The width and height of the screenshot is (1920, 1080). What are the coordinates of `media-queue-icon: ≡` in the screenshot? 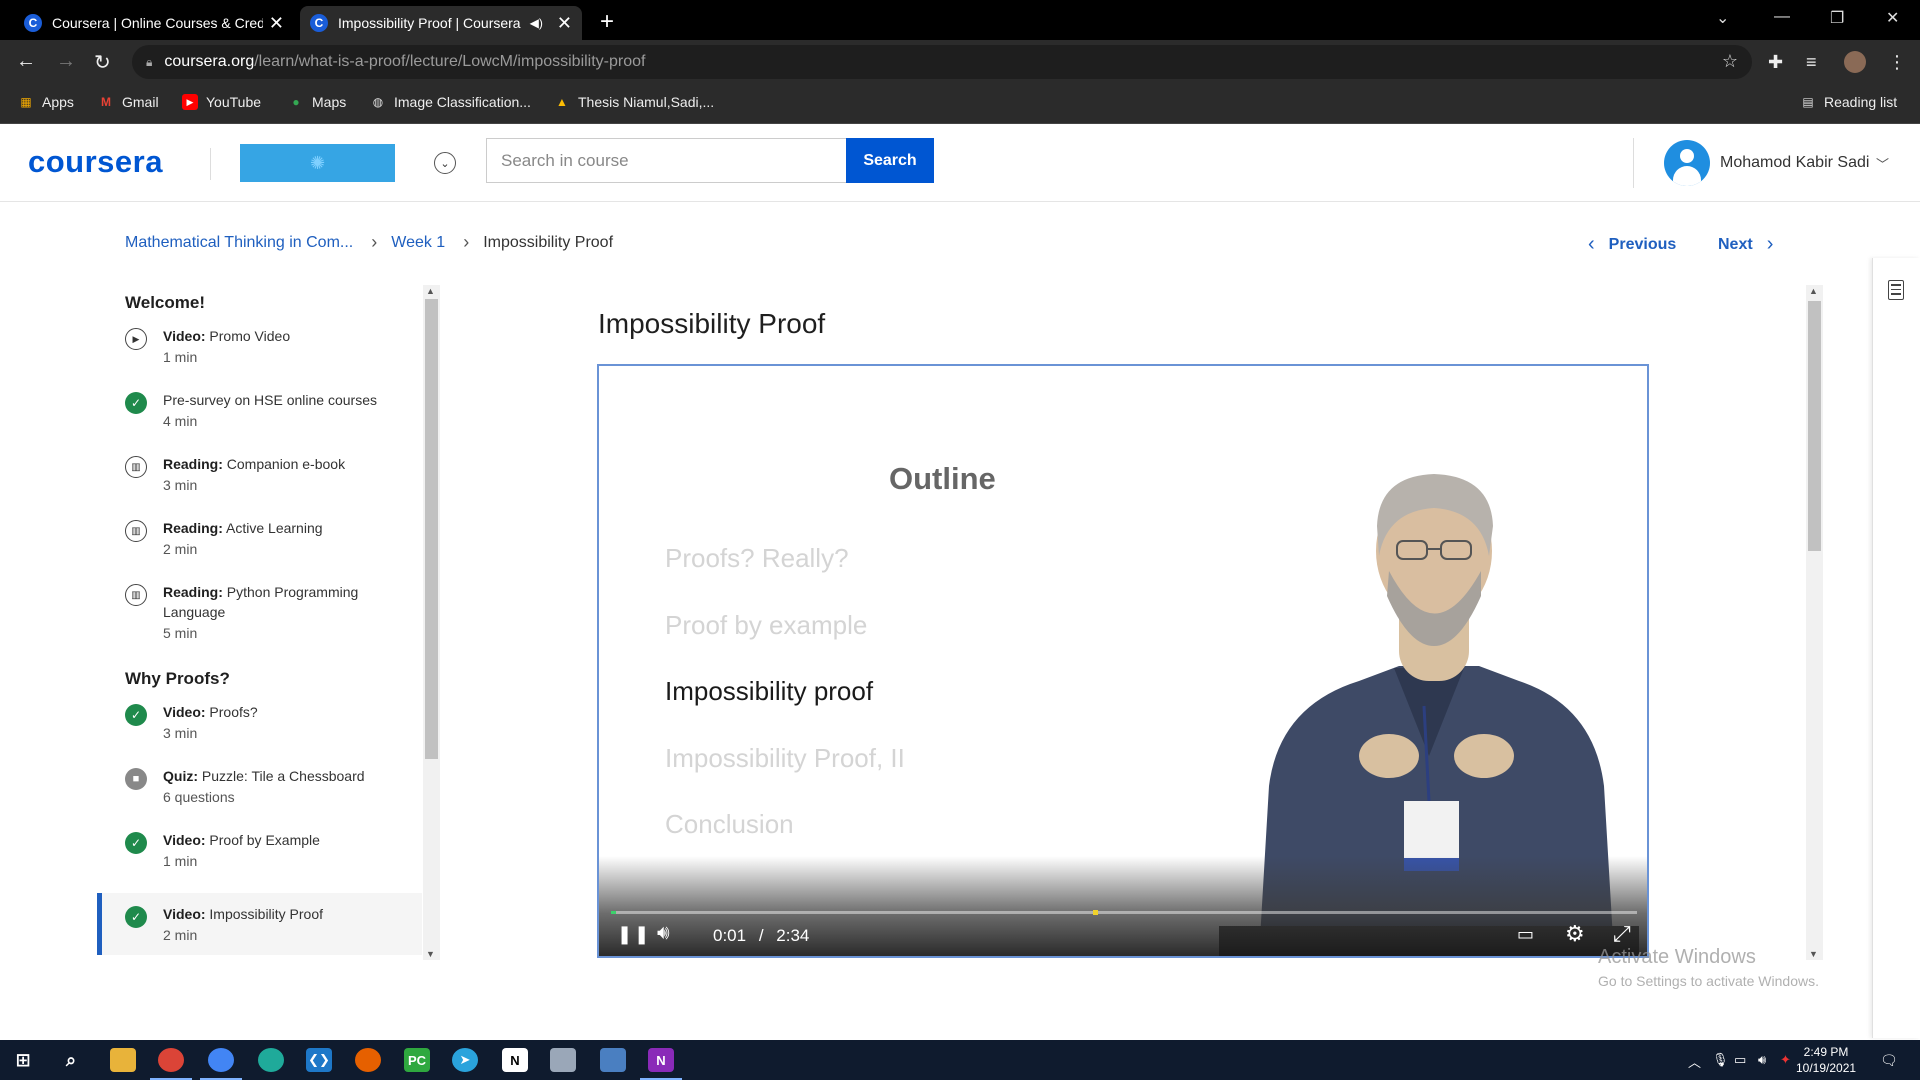 It's located at (1811, 62).